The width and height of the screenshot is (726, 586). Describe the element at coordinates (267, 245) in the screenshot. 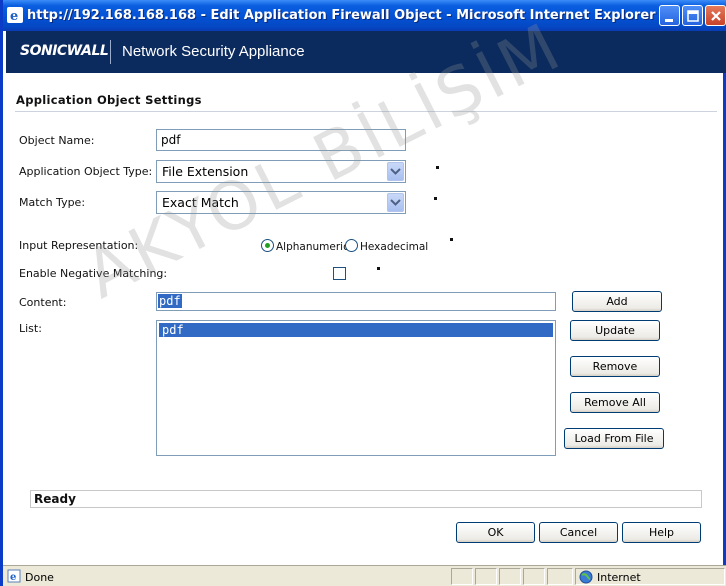

I see `alphanumeric-radio` at that location.